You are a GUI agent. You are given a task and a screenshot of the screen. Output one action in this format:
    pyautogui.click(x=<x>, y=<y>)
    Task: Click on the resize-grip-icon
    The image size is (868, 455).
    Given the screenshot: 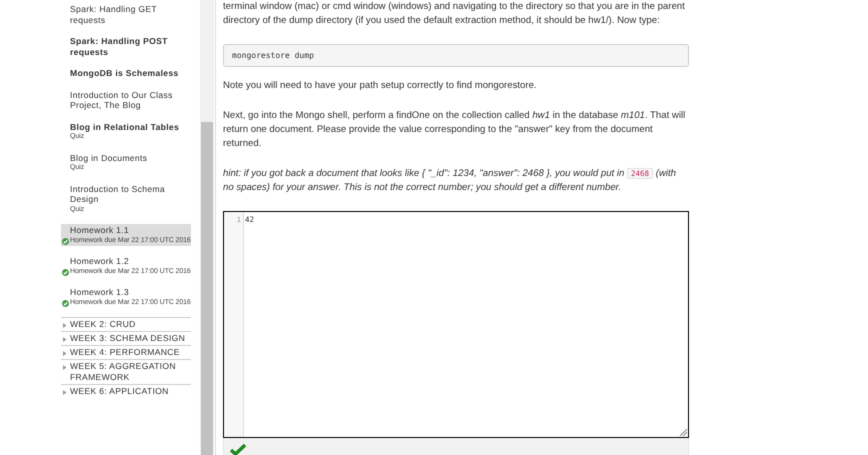 What is the action you would take?
    pyautogui.click(x=683, y=432)
    